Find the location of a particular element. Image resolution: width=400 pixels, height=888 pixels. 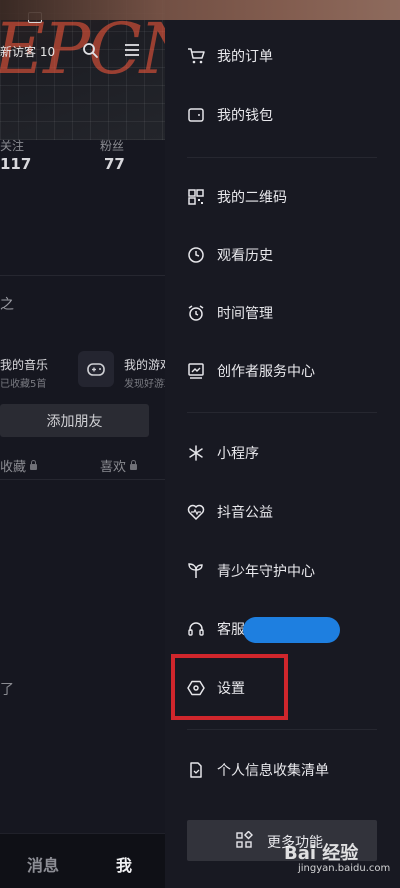

nav-me: 我 is located at coordinates (124, 864).